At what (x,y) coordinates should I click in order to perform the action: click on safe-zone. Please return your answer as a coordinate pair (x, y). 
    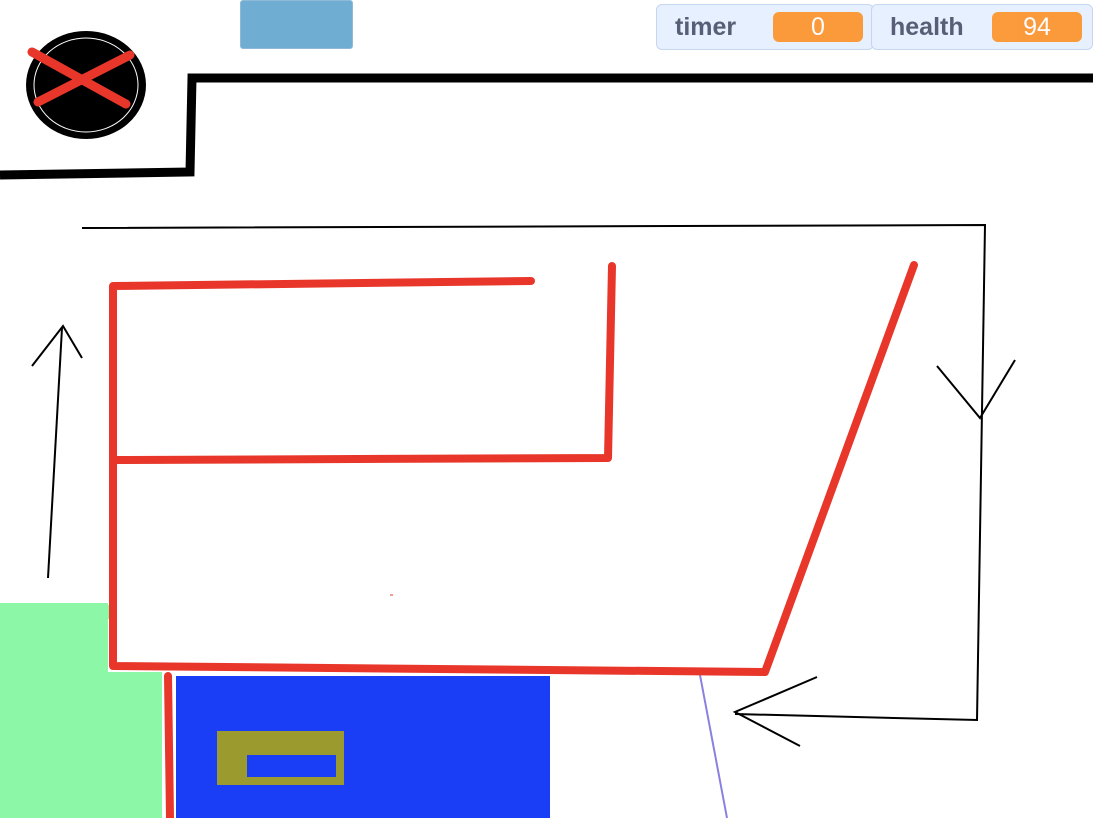
    Looking at the image, I should click on (54, 710).